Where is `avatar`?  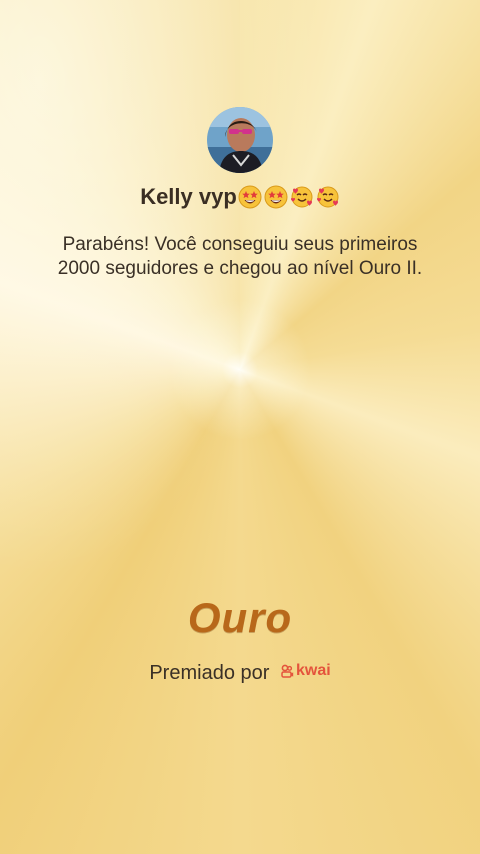
avatar is located at coordinates (240, 140).